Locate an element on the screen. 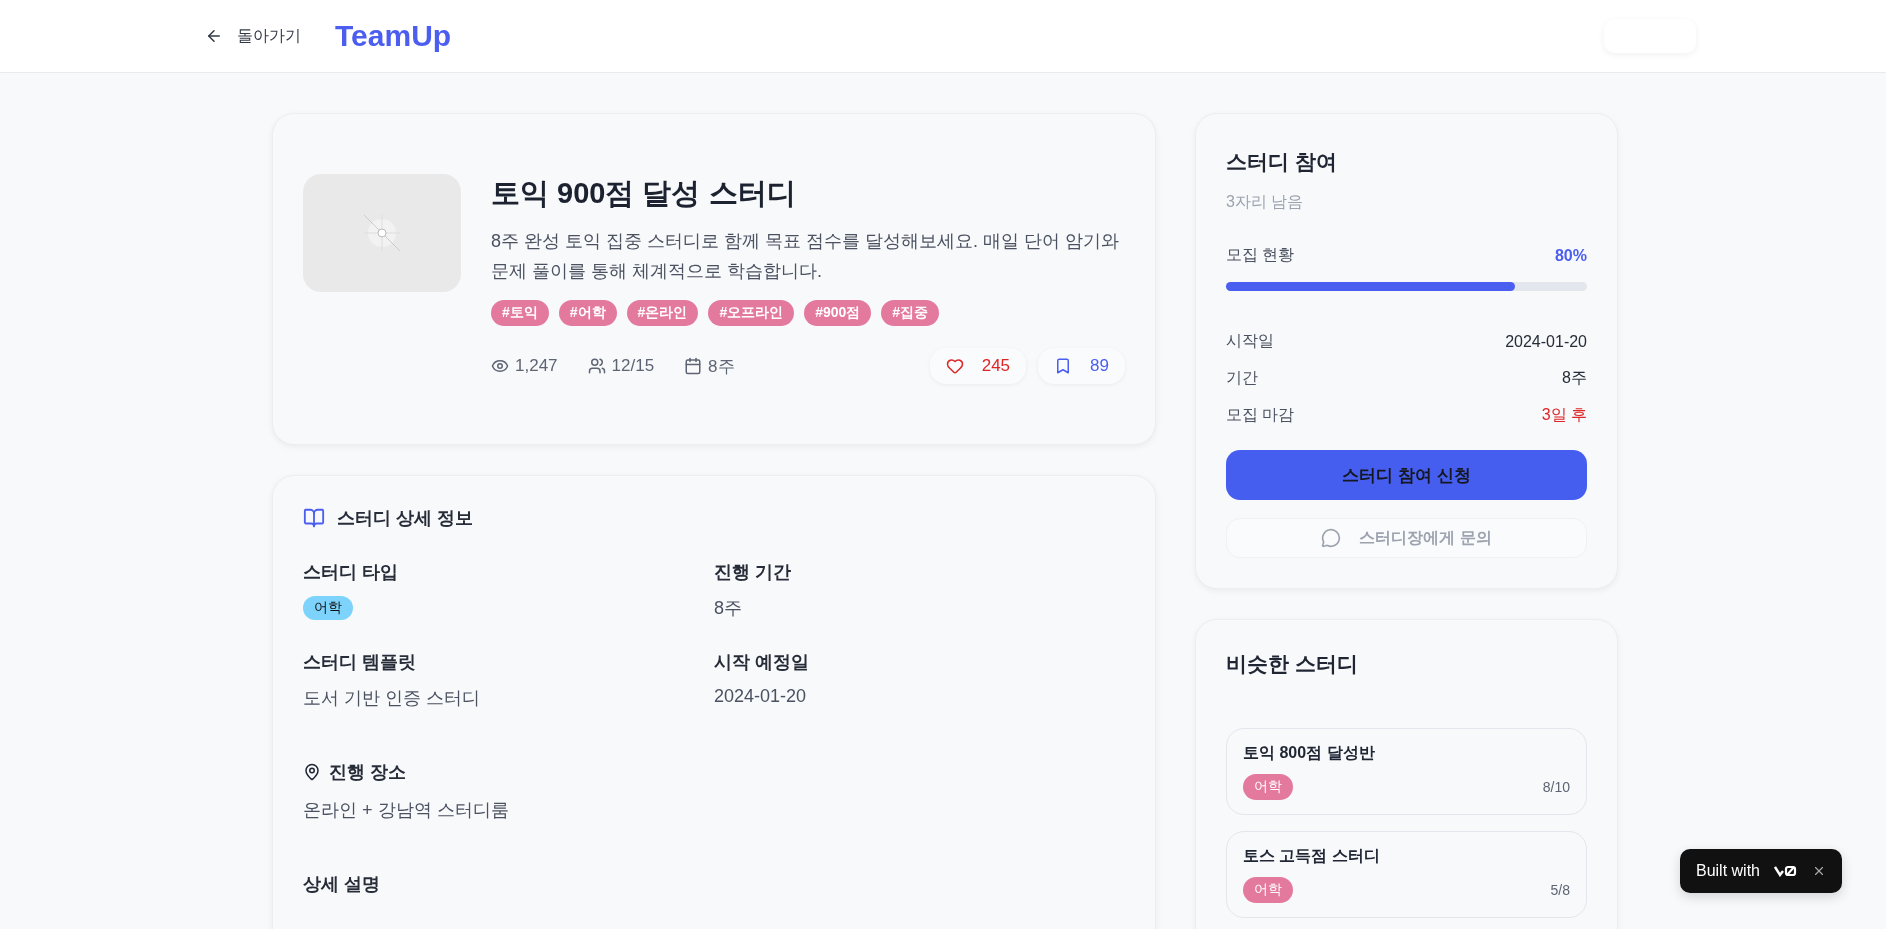 This screenshot has height=929, width=1886. study-title: 토익 900점 달성 스터디 is located at coordinates (644, 193).